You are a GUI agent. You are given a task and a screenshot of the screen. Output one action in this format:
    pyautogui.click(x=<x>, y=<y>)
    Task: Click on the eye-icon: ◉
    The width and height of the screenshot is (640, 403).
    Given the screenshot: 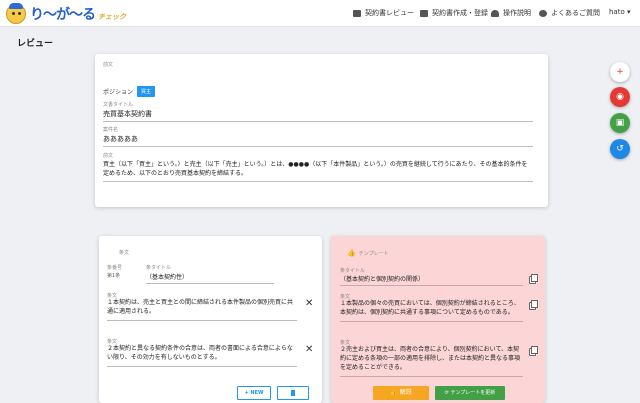 What is the action you would take?
    pyautogui.click(x=620, y=97)
    